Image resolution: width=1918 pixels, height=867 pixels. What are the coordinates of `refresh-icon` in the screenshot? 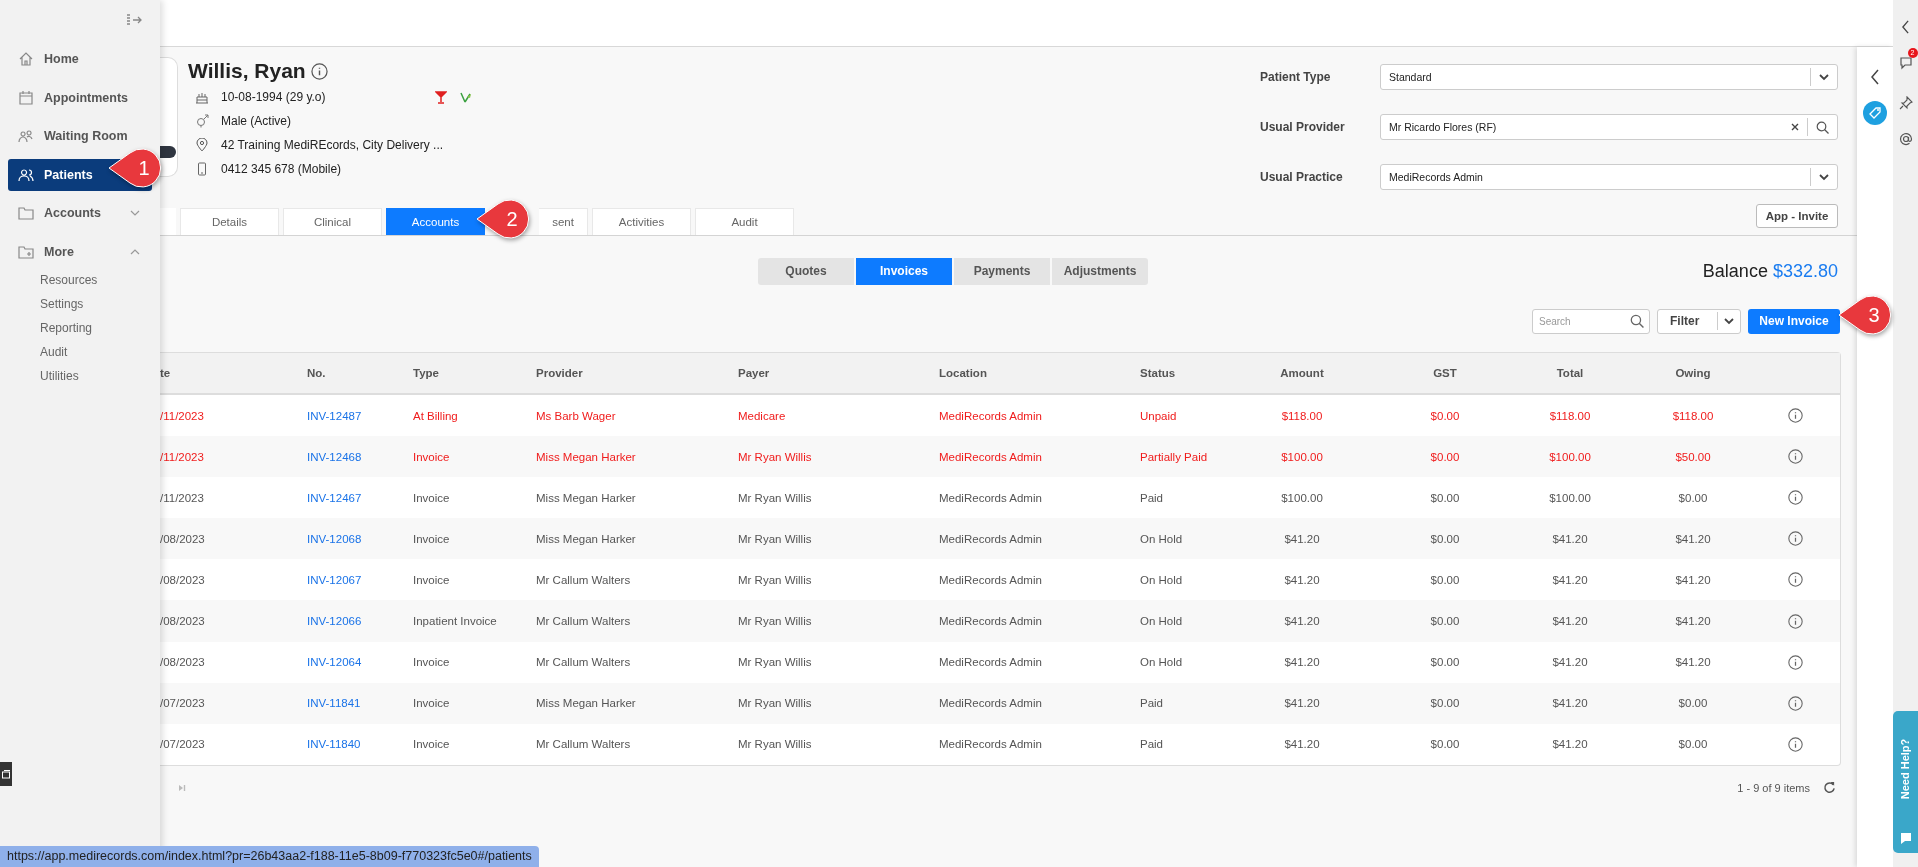 It's located at (1829, 788).